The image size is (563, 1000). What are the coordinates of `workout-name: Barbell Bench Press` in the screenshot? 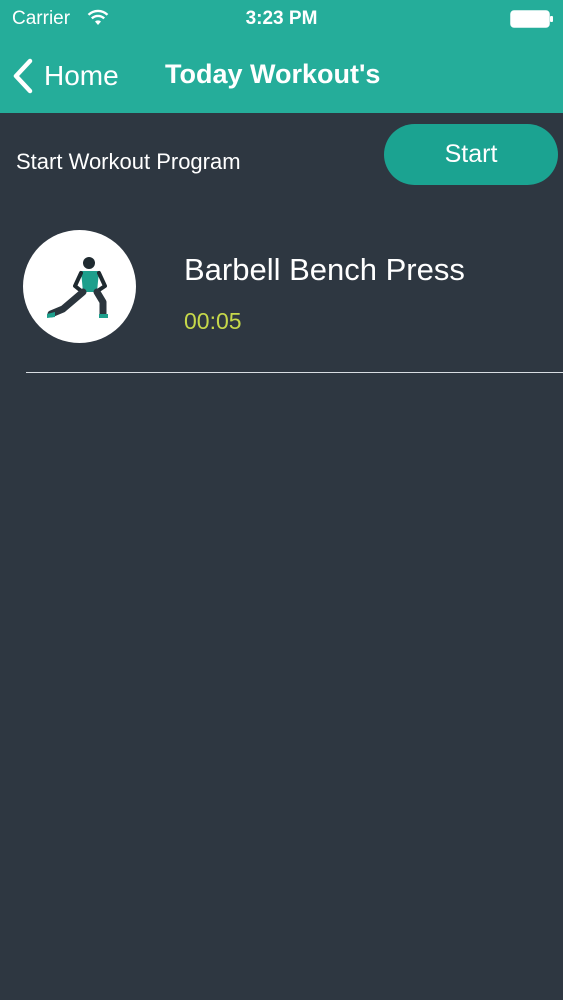 It's located at (324, 269).